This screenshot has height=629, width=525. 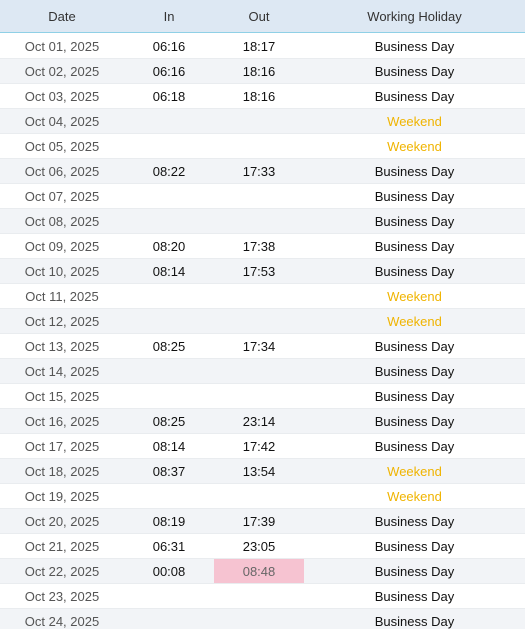 What do you see at coordinates (262, 196) in the screenshot?
I see `table-row: Oct 07, 2025 Business Day` at bounding box center [262, 196].